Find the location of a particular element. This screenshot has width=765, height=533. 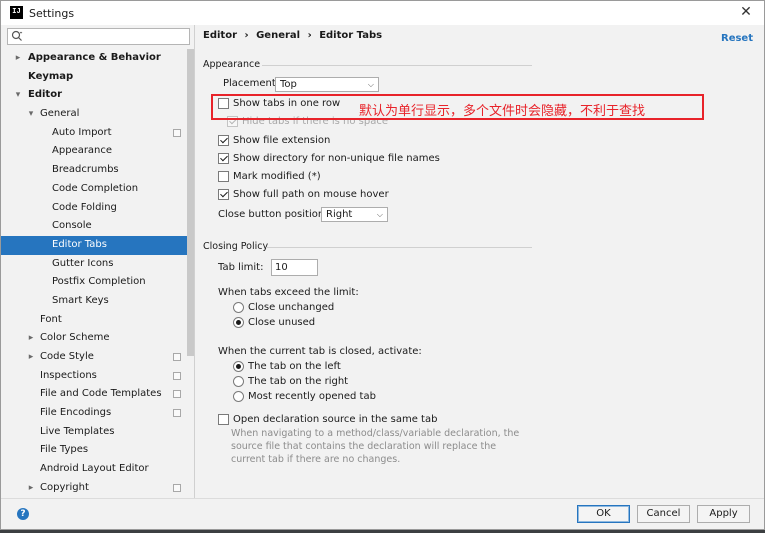

show-directory-option: Show directory for non-unique file names is located at coordinates (329, 158).